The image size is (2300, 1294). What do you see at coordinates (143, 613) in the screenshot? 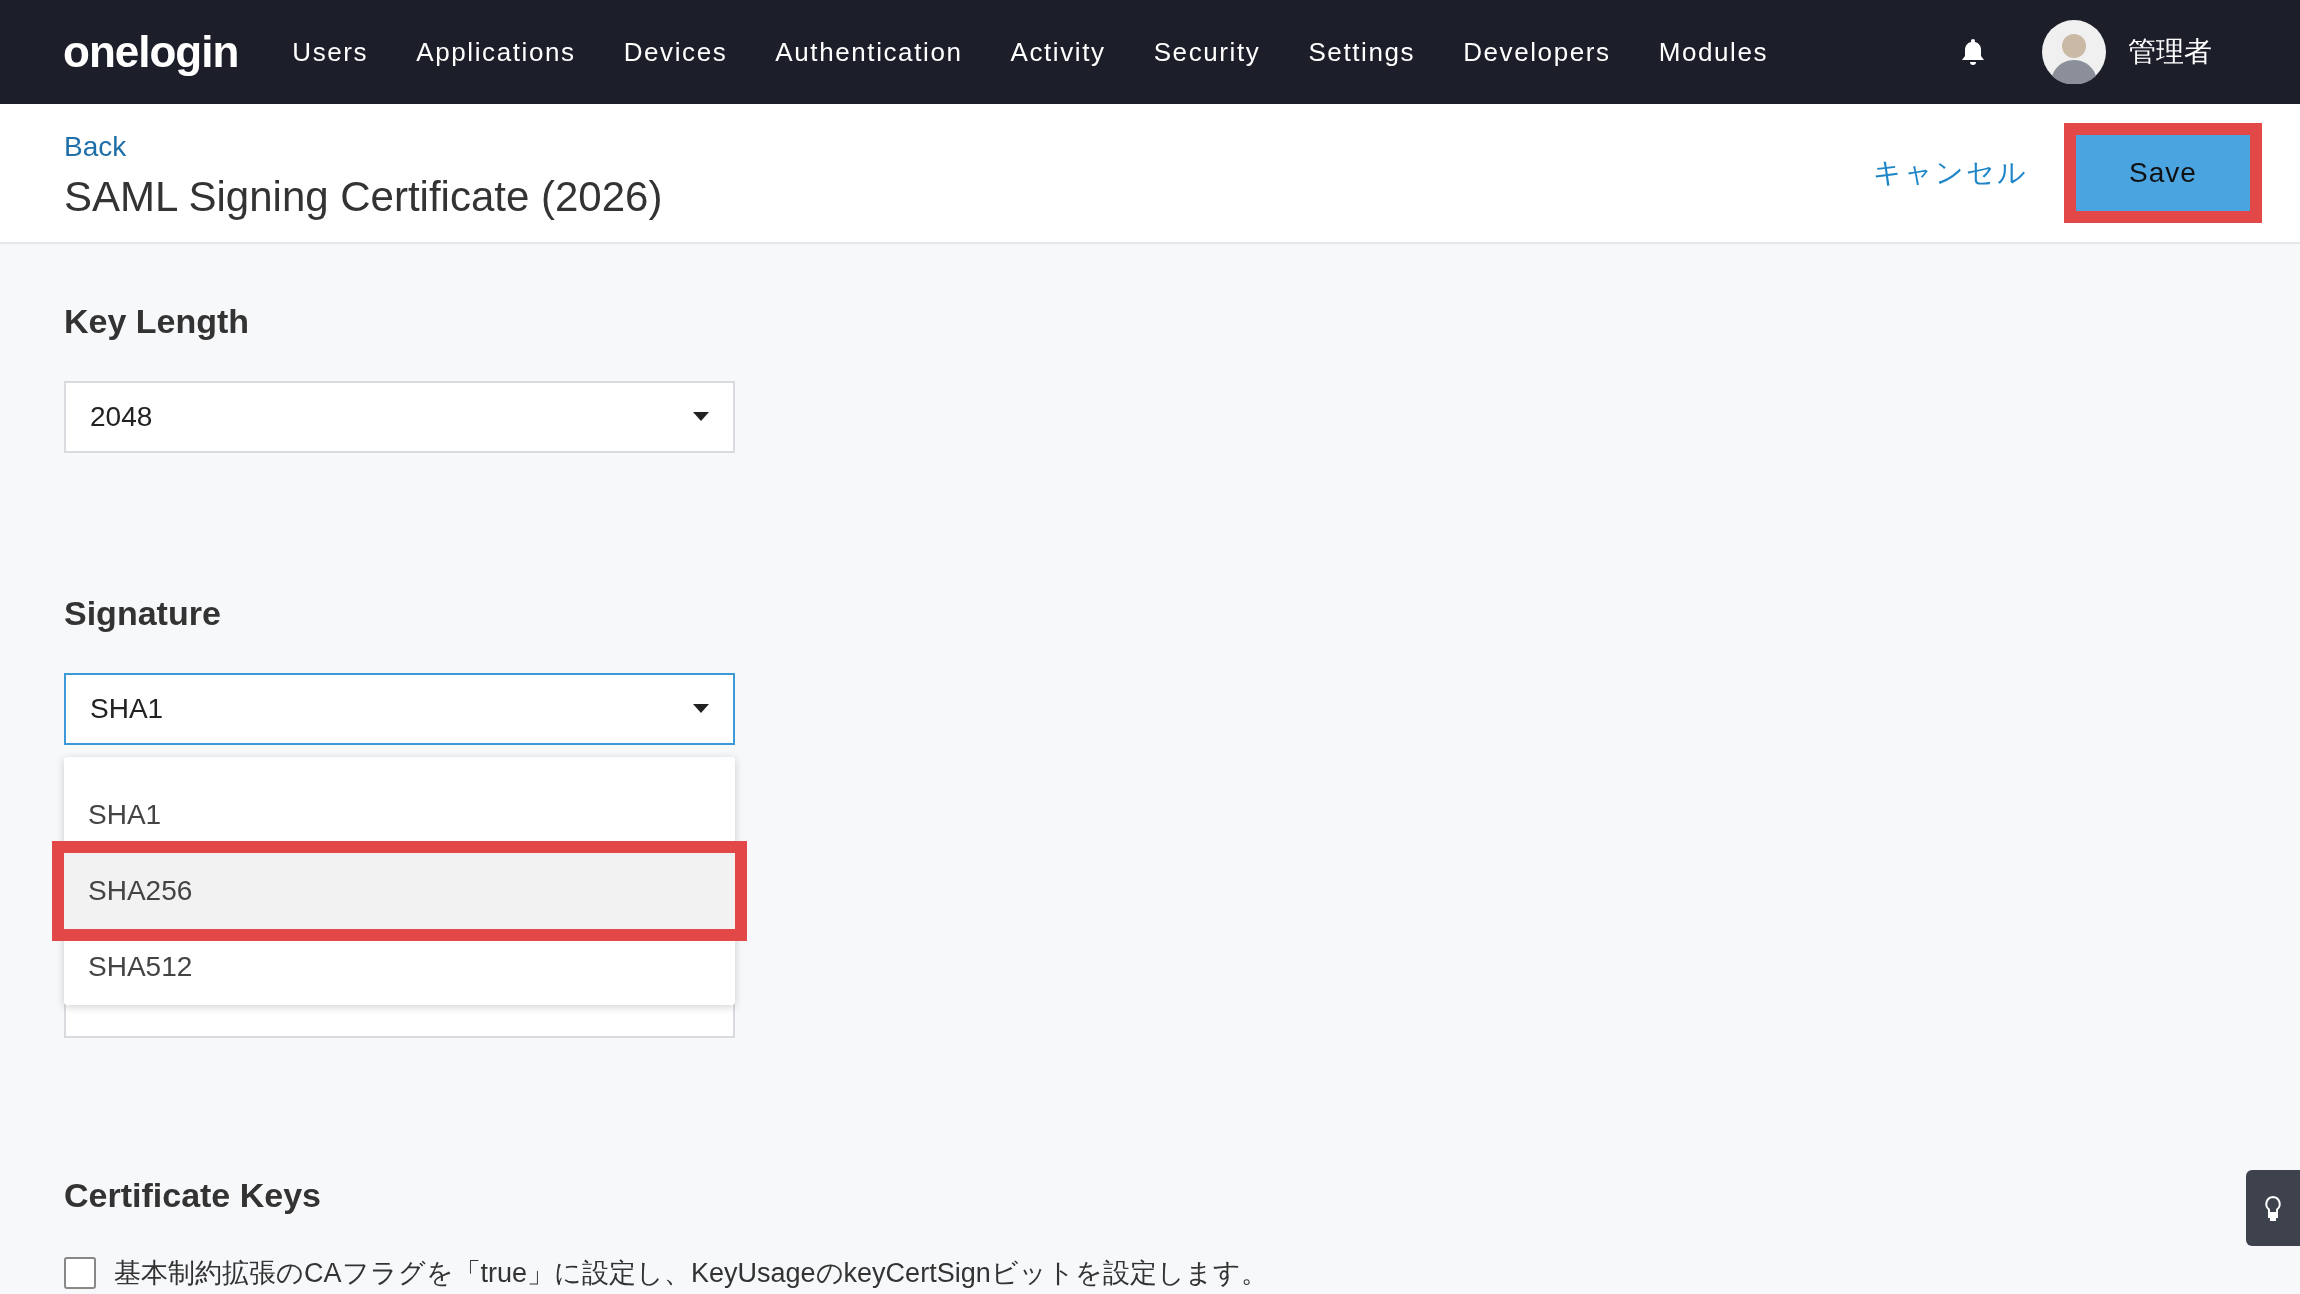
I see `section-heading: Signature` at bounding box center [143, 613].